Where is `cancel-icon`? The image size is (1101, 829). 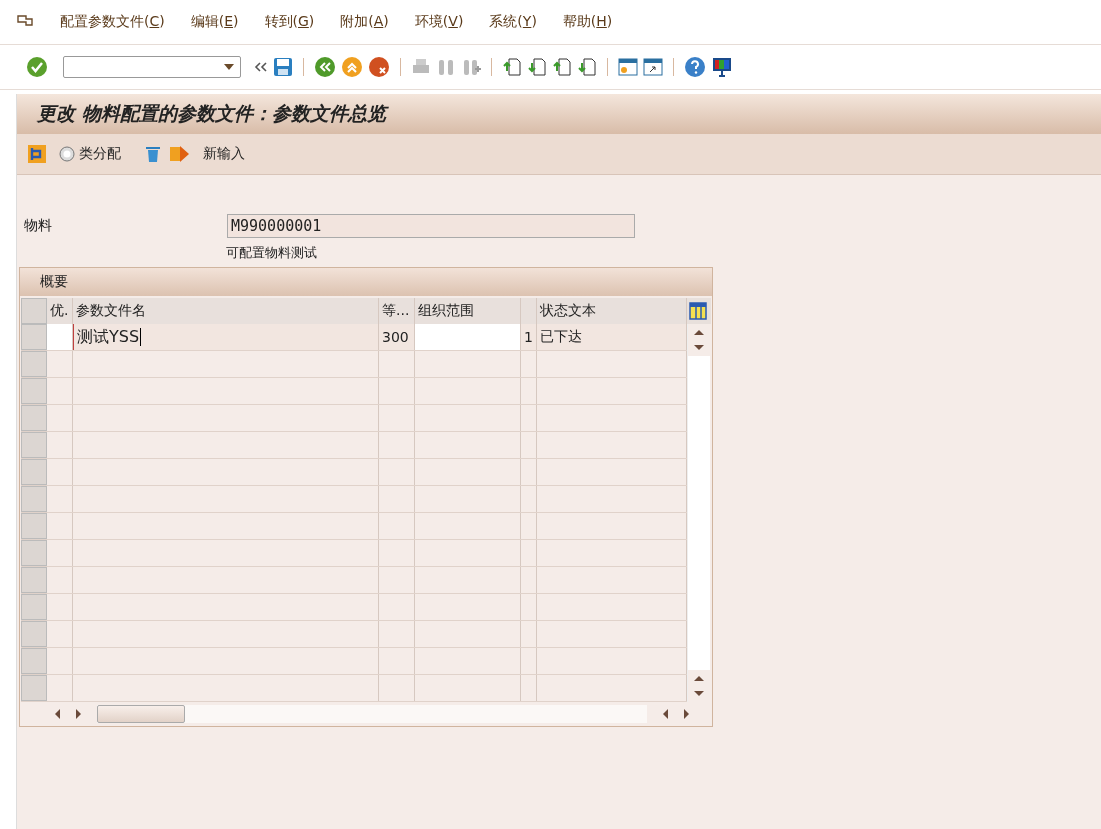
cancel-icon is located at coordinates (379, 67).